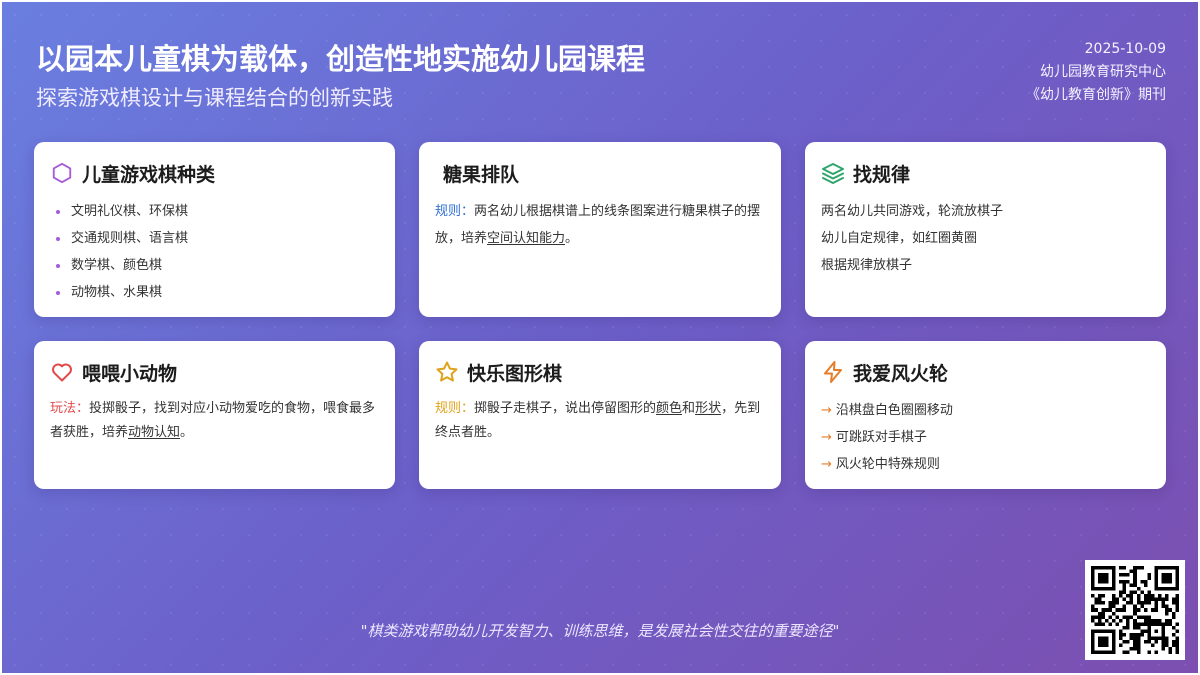 The image size is (1200, 675). What do you see at coordinates (214, 265) in the screenshot?
I see `list-item: 数学棋、颜色棋` at bounding box center [214, 265].